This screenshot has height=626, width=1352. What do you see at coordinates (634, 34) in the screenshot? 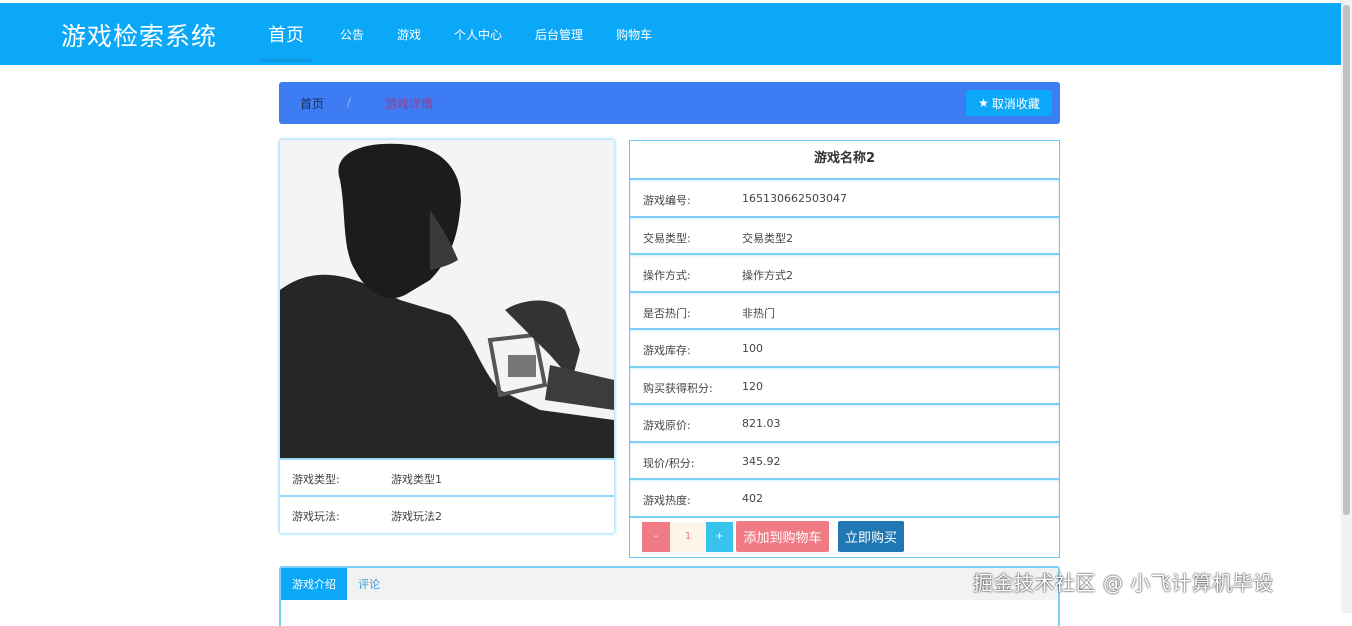
I see `nav-cart: 购物车` at bounding box center [634, 34].